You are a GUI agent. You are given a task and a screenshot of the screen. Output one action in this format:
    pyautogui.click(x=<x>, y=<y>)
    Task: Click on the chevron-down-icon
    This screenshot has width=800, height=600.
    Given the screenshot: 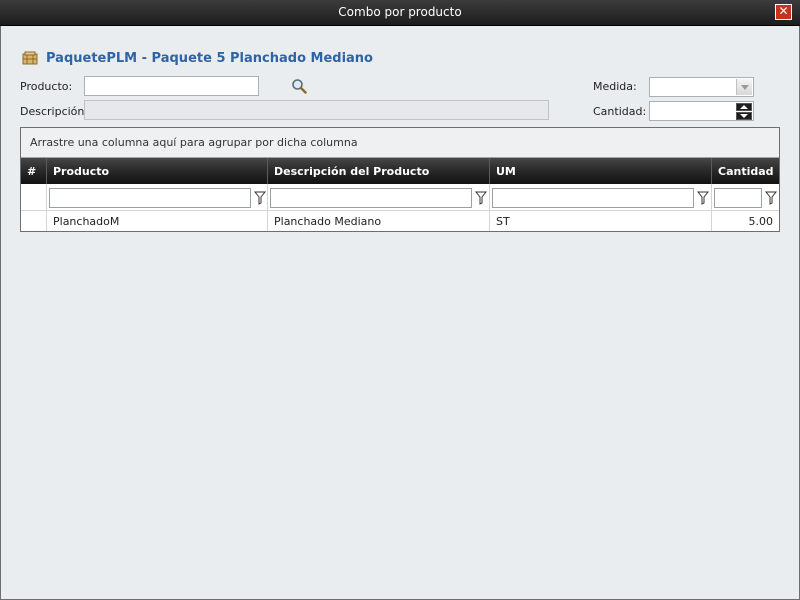 What is the action you would take?
    pyautogui.click(x=744, y=87)
    